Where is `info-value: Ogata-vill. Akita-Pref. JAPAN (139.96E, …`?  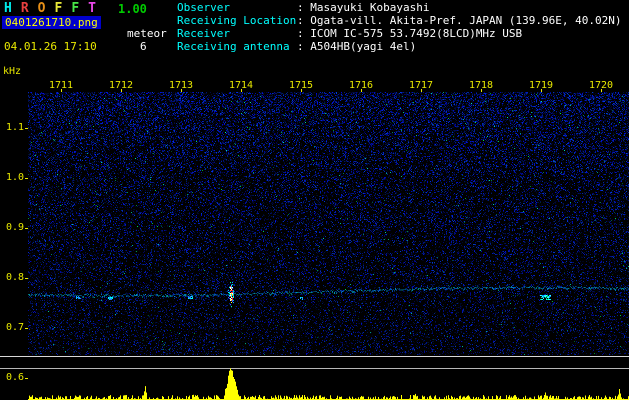
info-value: Ogata-vill. Akita-Pref. JAPAN (139.96E, … is located at coordinates (466, 20).